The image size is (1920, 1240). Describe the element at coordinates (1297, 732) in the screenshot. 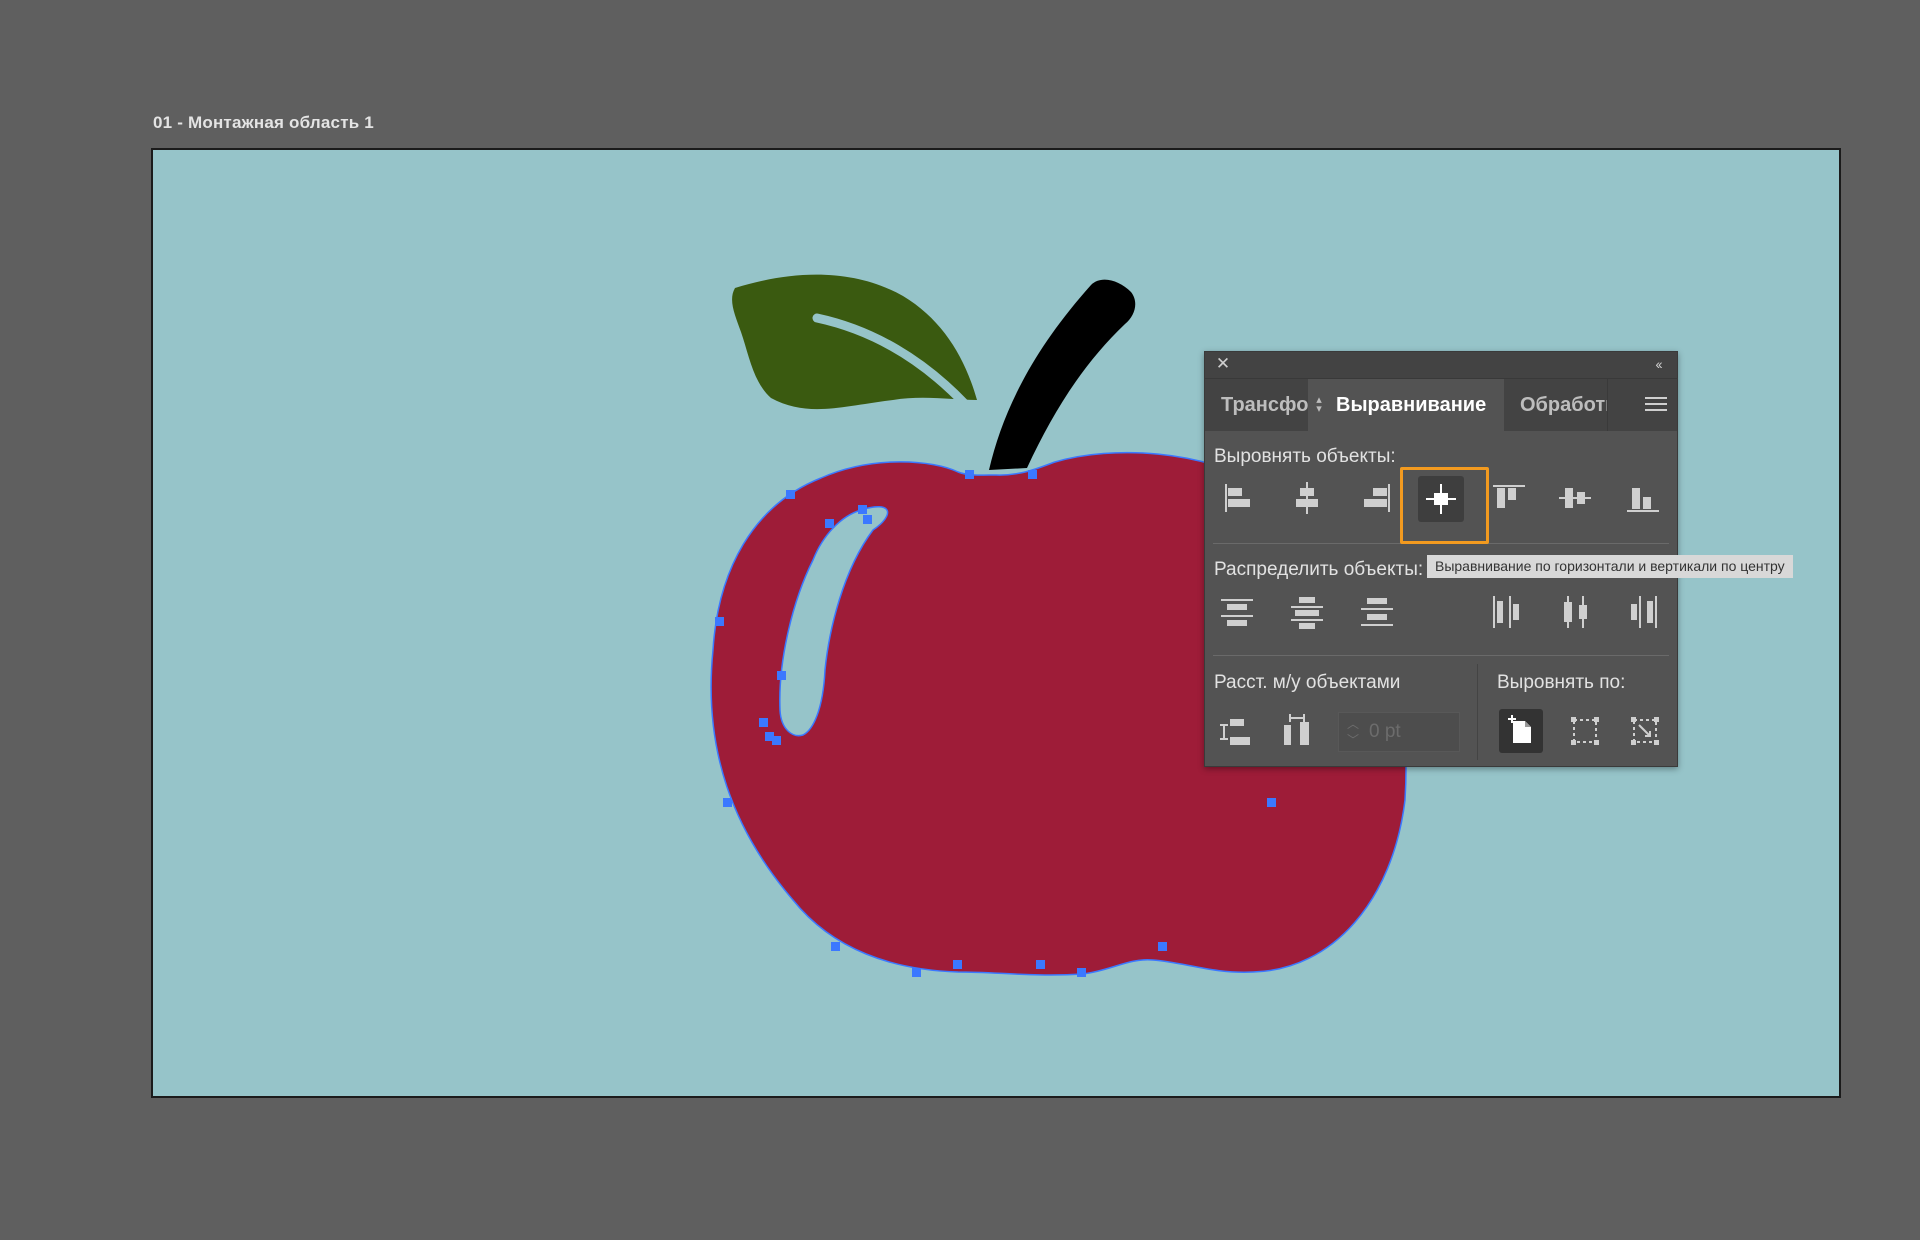

I see `horizontal-distribute-space-icon` at that location.